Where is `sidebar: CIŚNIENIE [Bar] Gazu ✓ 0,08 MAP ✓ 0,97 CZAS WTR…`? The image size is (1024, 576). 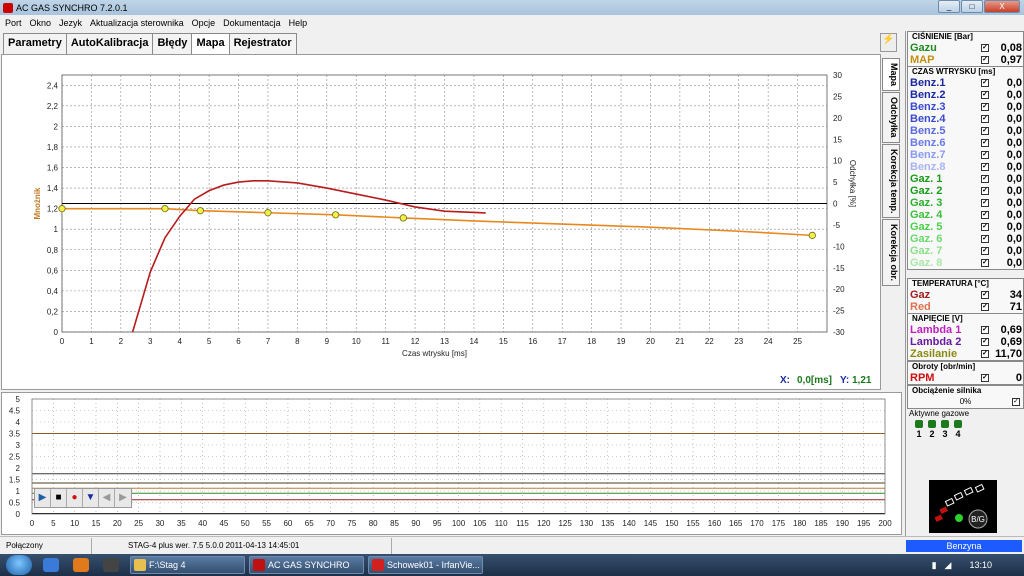 sidebar: CIŚNIENIE [Bar] Gazu ✓ 0,08 MAP ✓ 0,97 CZAS WTR… is located at coordinates (964, 283).